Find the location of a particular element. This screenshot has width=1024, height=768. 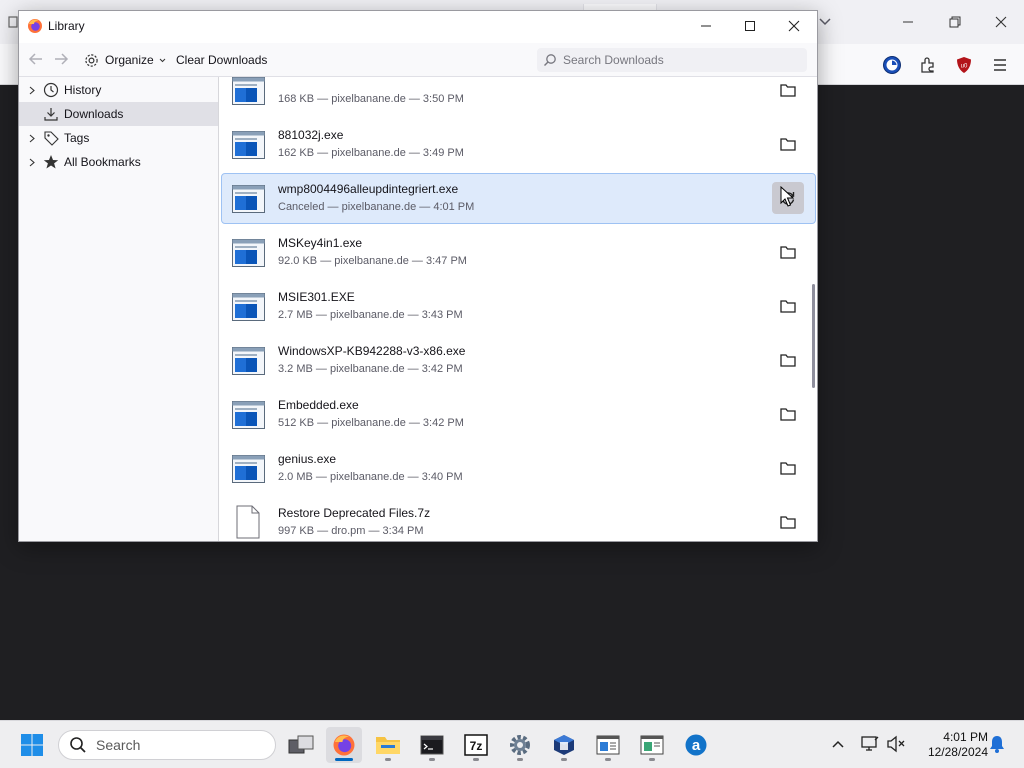

taskbar: 7z a 4:01 PM is located at coordinates (512, 744).